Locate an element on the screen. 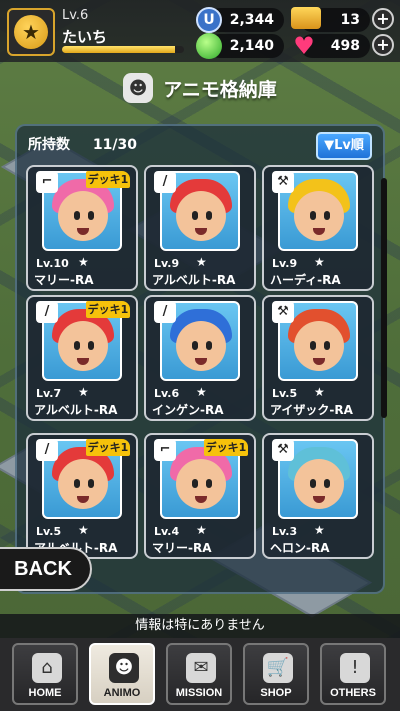 The height and width of the screenshot is (711, 400). storage-header: ☻ アニモ格納庫 is located at coordinates (200, 88).